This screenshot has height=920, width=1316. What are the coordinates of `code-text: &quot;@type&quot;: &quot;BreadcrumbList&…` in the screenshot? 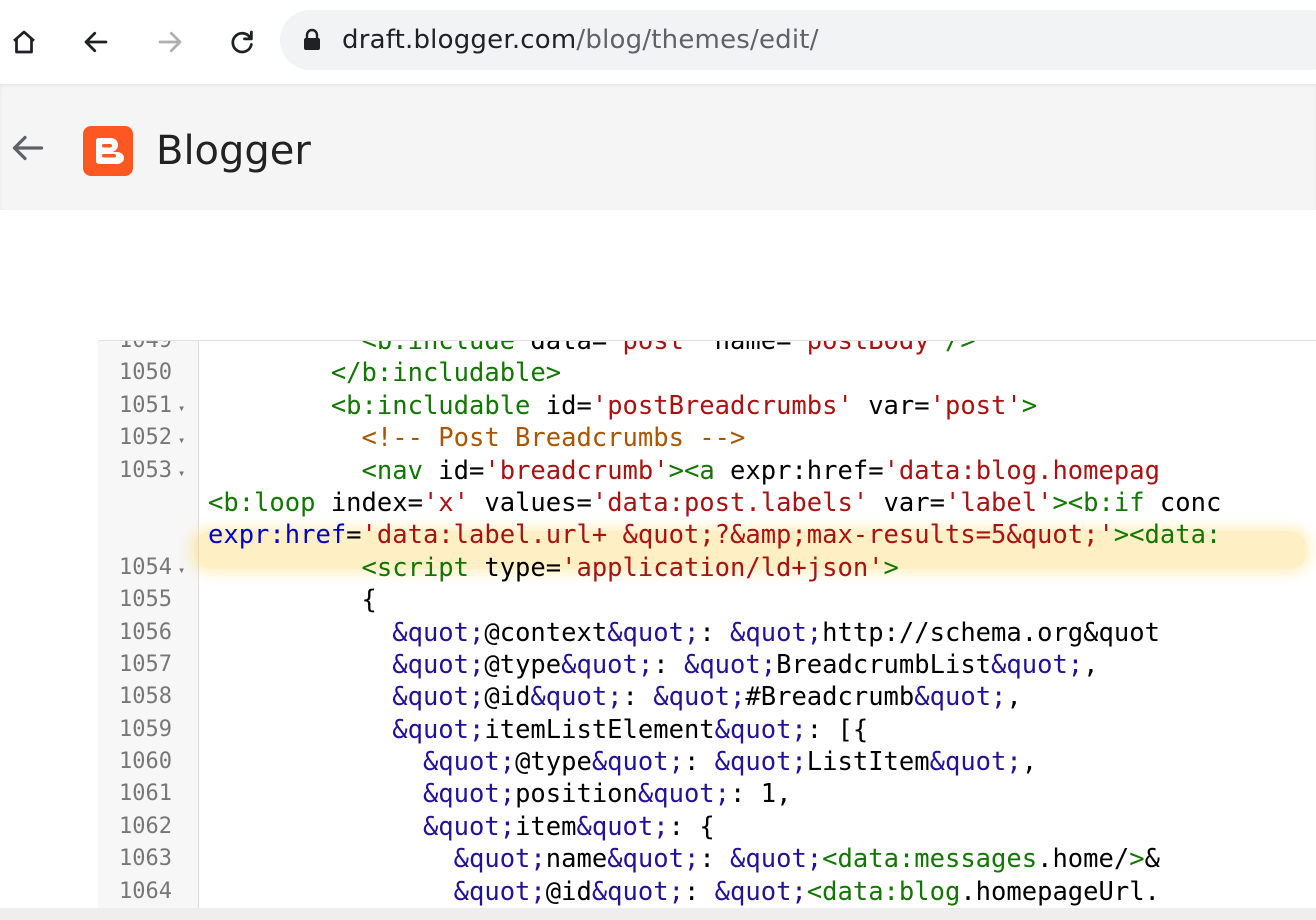 It's located at (745, 664).